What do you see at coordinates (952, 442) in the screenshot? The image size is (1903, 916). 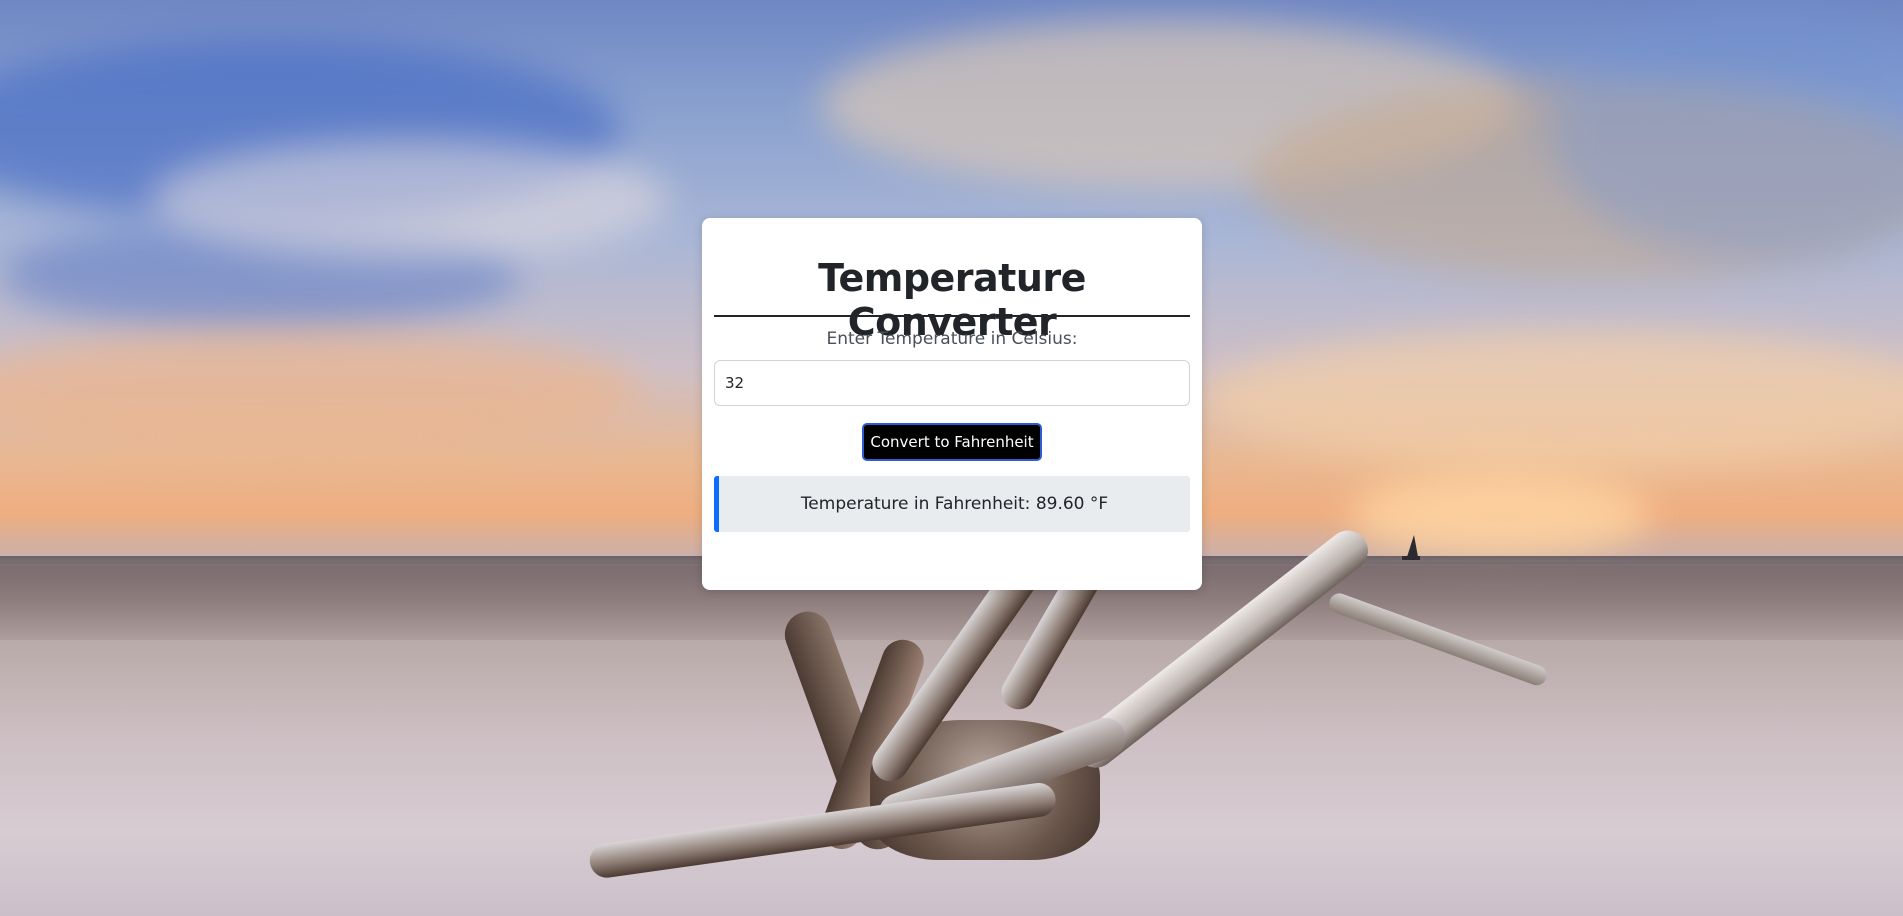 I see `convert-button: Convert to Fahrenheit` at bounding box center [952, 442].